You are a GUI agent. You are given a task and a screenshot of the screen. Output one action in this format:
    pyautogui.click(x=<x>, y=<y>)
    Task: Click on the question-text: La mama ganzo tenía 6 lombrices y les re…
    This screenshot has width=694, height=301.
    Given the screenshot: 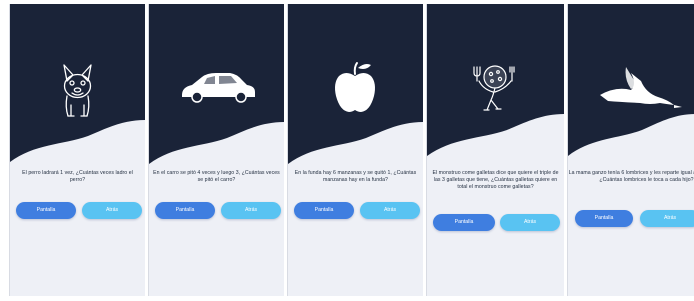 What is the action you would take?
    pyautogui.click(x=631, y=176)
    